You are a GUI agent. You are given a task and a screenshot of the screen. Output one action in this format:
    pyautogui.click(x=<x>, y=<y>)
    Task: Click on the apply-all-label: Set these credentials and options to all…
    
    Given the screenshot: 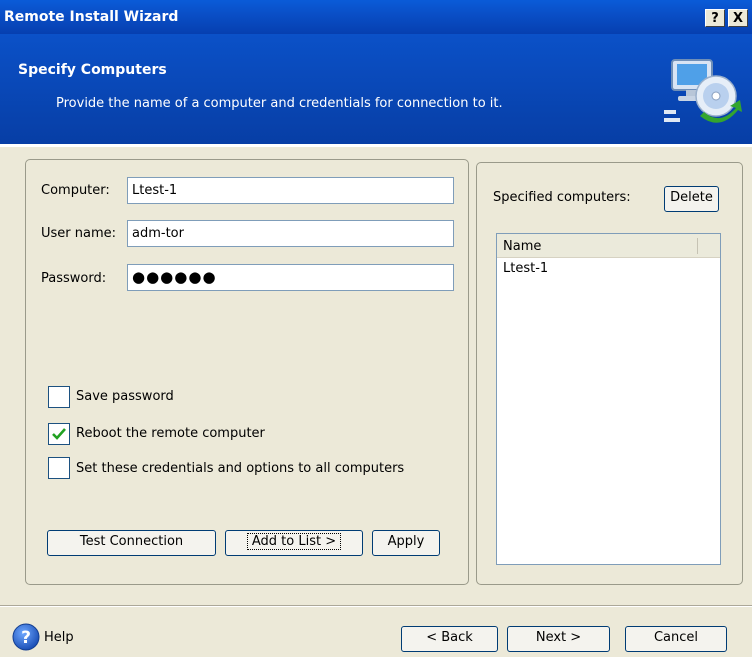 What is the action you would take?
    pyautogui.click(x=240, y=468)
    